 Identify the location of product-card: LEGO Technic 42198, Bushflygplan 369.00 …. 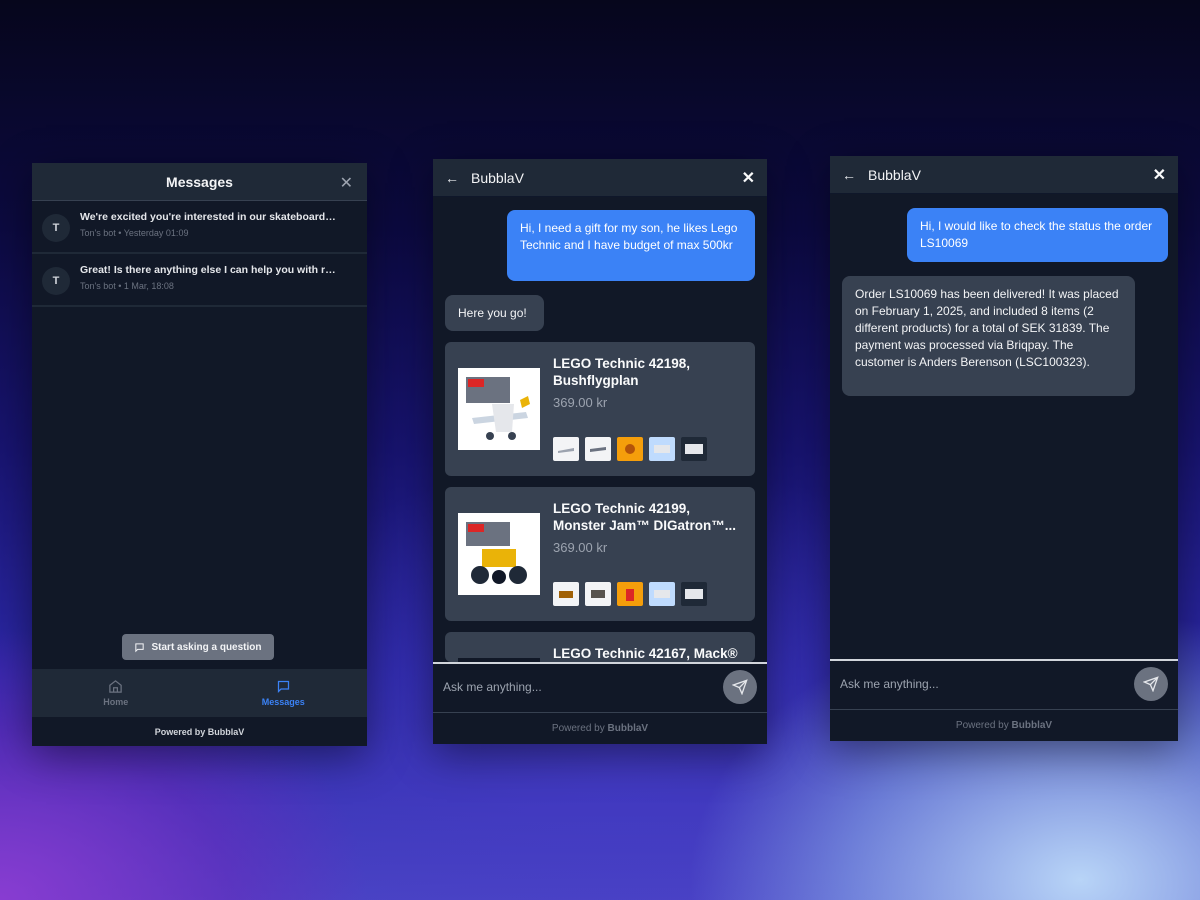
(600, 409).